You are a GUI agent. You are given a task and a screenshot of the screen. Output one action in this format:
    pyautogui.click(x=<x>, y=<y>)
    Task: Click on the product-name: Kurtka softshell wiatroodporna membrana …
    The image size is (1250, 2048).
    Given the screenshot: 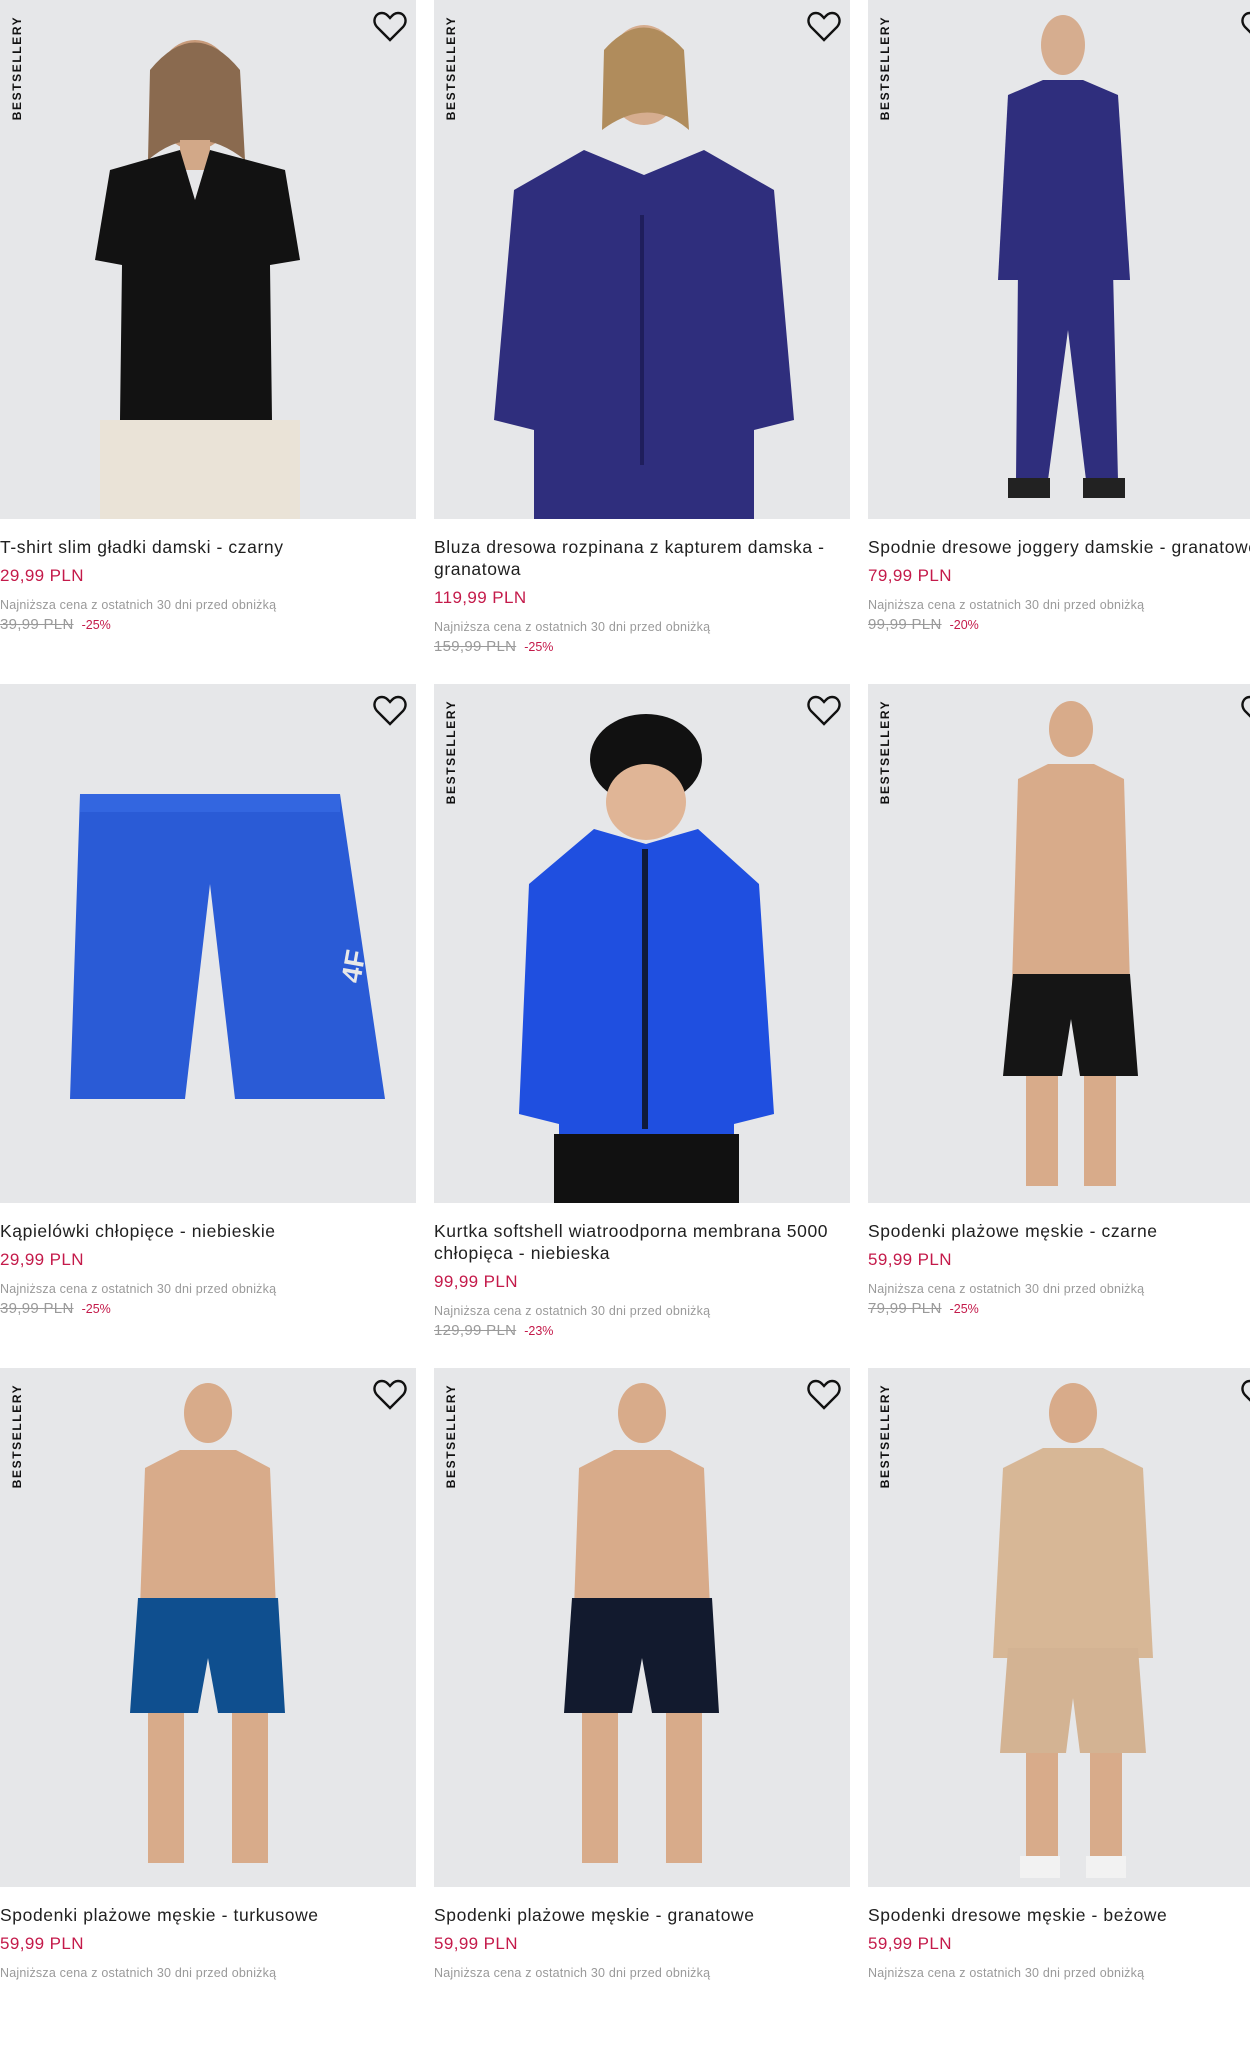 What is the action you would take?
    pyautogui.click(x=642, y=1240)
    